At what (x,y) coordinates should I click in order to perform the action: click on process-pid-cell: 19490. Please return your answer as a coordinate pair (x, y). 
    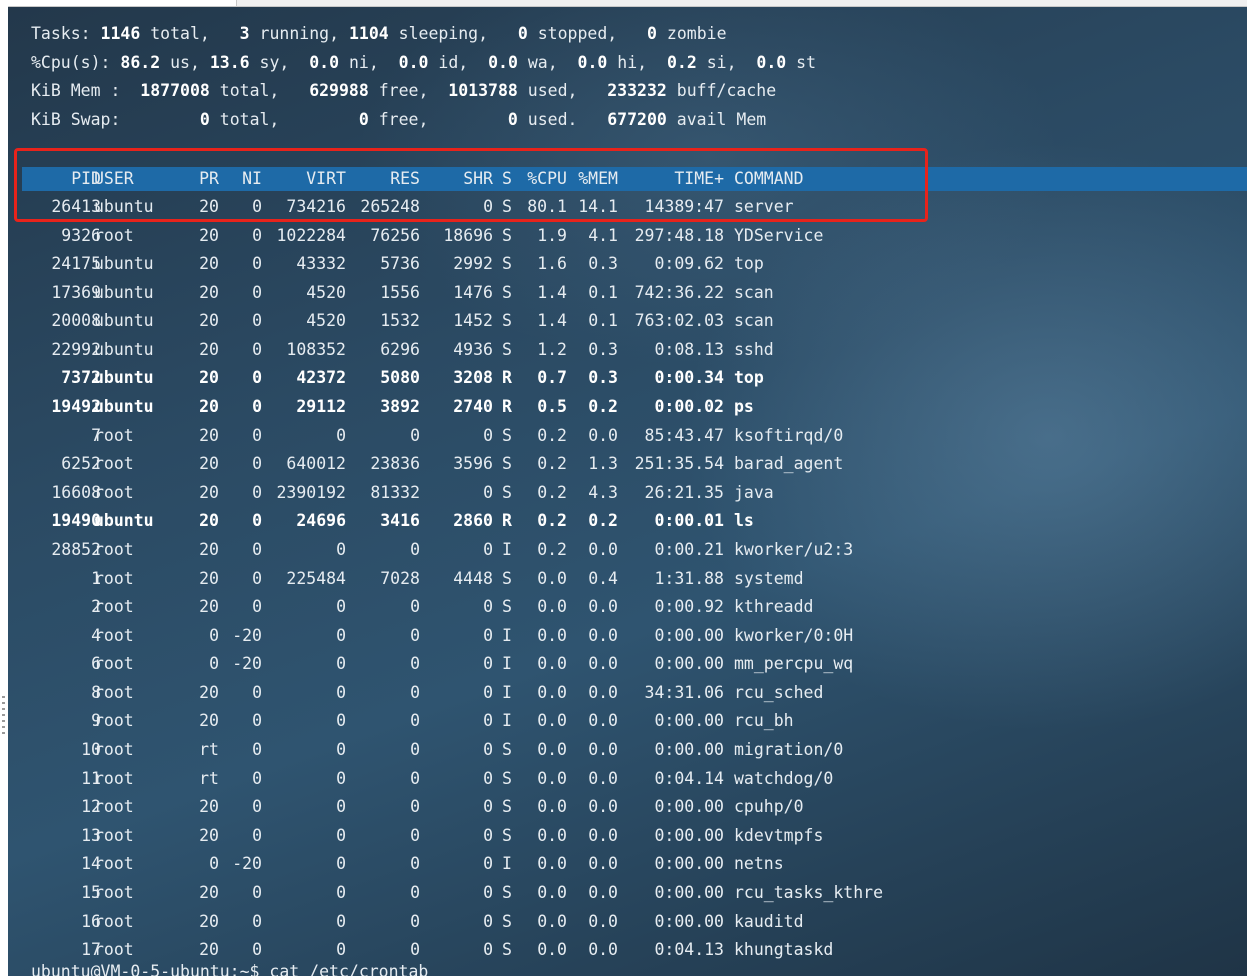
    Looking at the image, I should click on (76, 521).